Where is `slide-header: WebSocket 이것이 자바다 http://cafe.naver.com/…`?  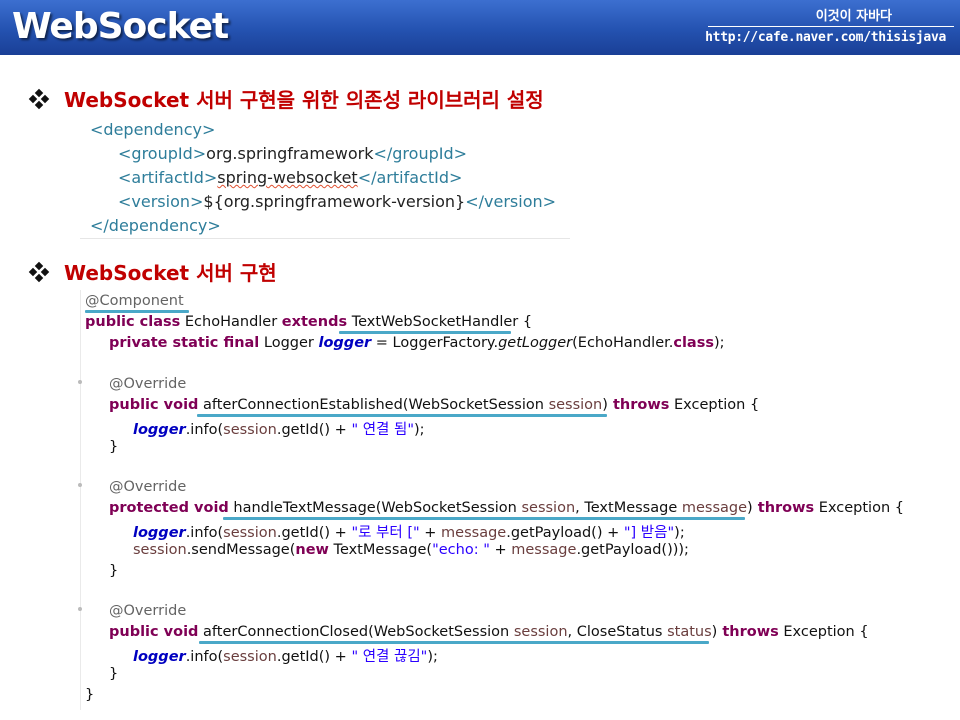
slide-header: WebSocket 이것이 자바다 http://cafe.naver.com/… is located at coordinates (480, 27).